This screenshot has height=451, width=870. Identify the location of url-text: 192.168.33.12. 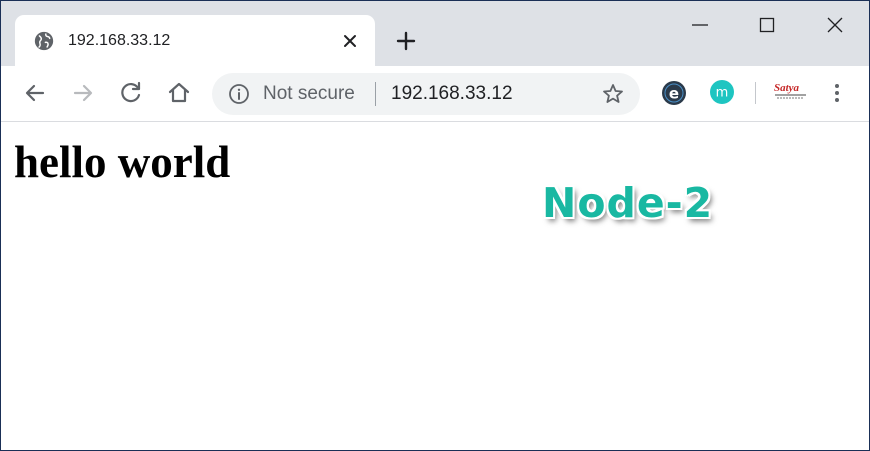
(452, 94).